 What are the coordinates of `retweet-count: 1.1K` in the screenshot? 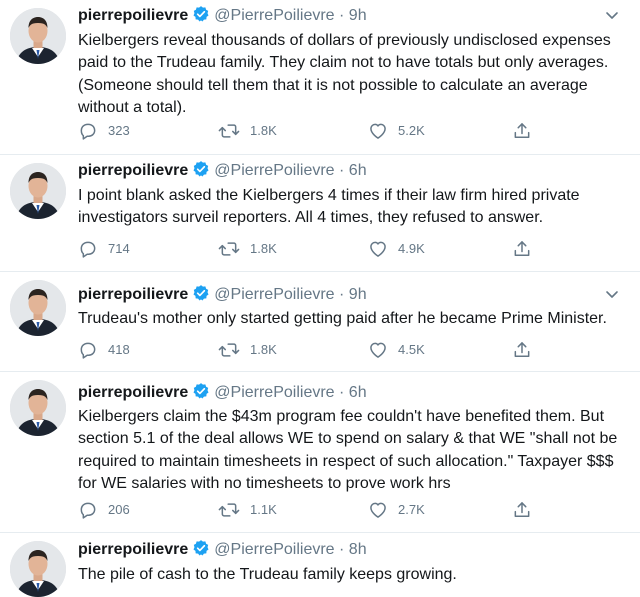 It's located at (263, 509).